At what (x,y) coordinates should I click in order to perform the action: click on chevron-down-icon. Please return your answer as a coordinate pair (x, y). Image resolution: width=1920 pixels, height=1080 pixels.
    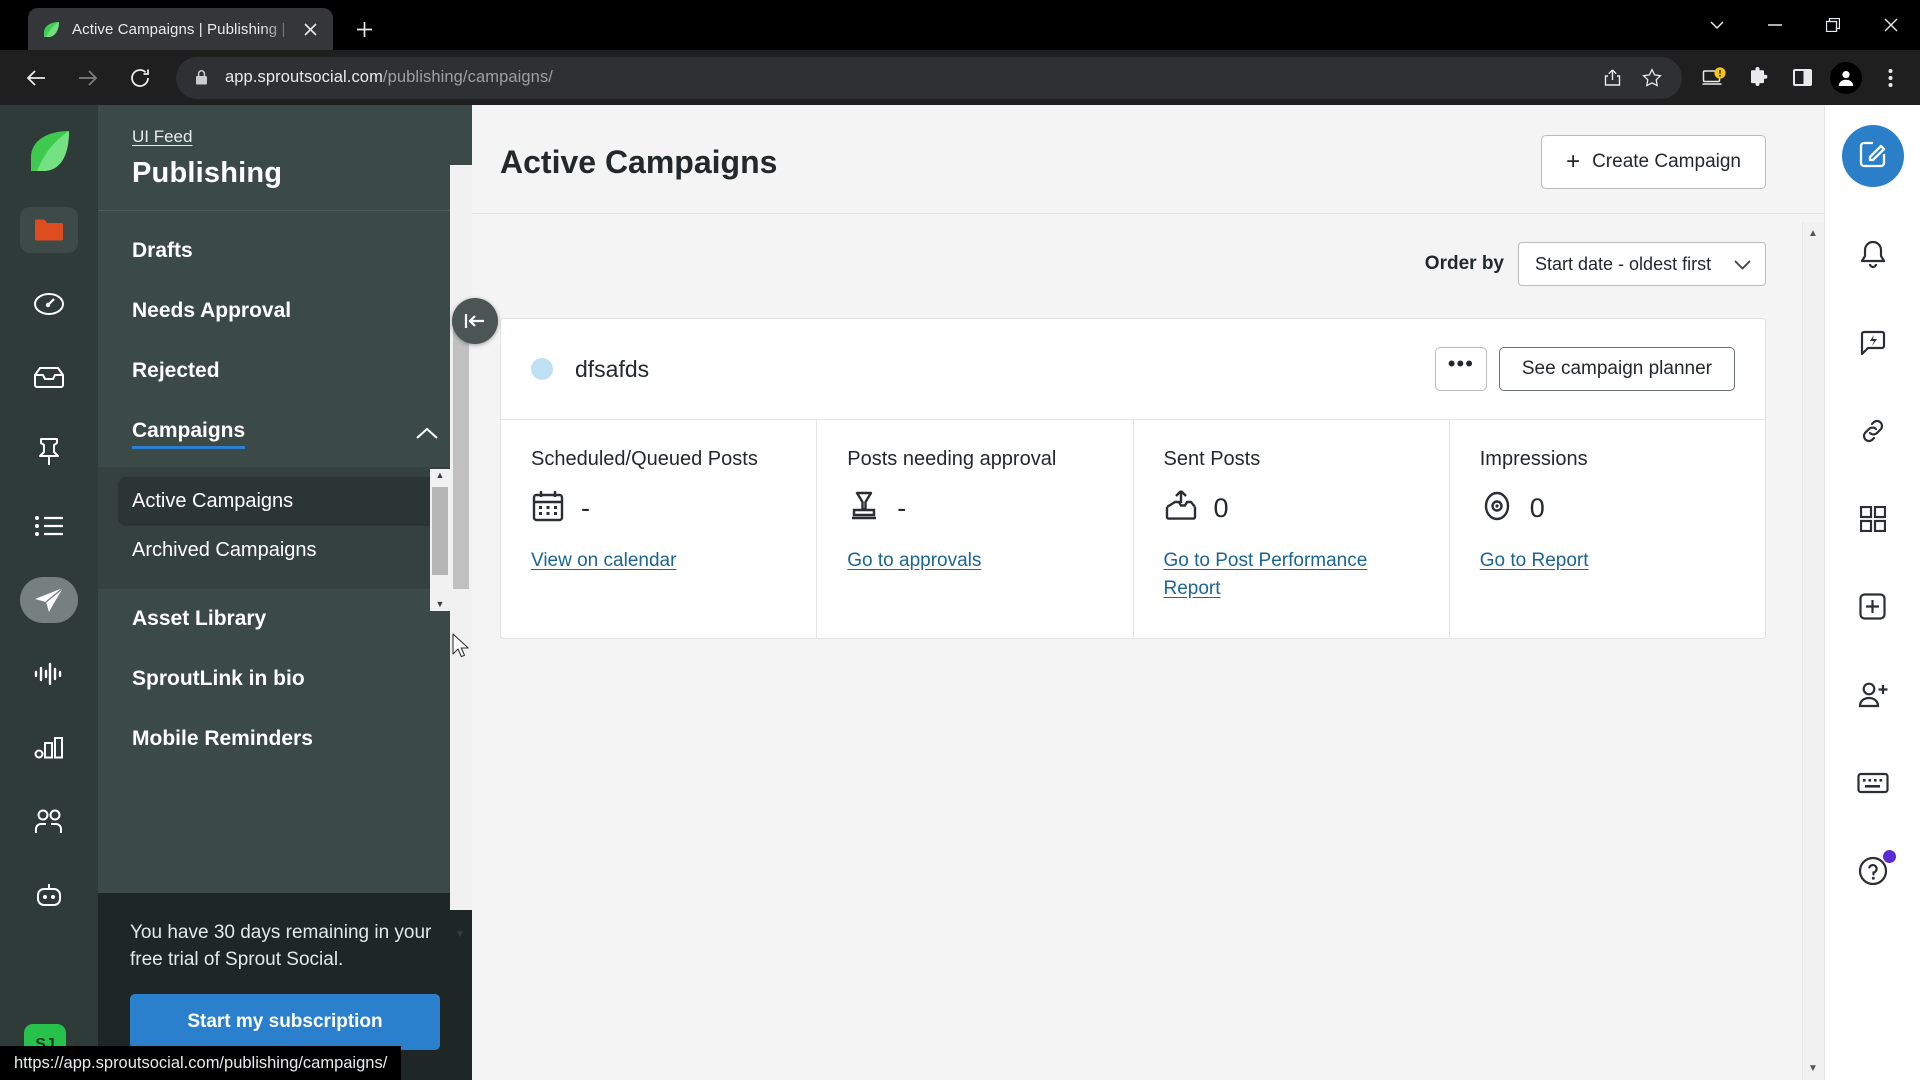
    Looking at the image, I should click on (1742, 264).